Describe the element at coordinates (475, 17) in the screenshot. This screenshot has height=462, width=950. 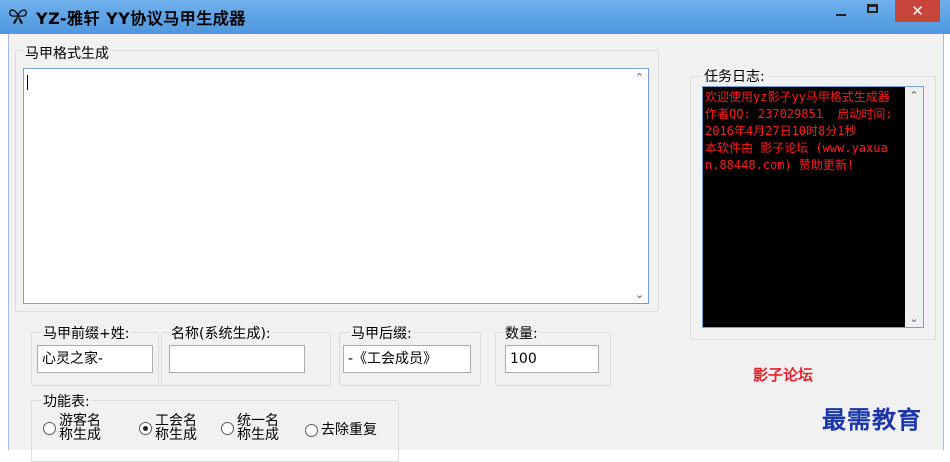
I see `title-bar: YZ-雅轩 YY协议马甲生成器 ✕` at that location.